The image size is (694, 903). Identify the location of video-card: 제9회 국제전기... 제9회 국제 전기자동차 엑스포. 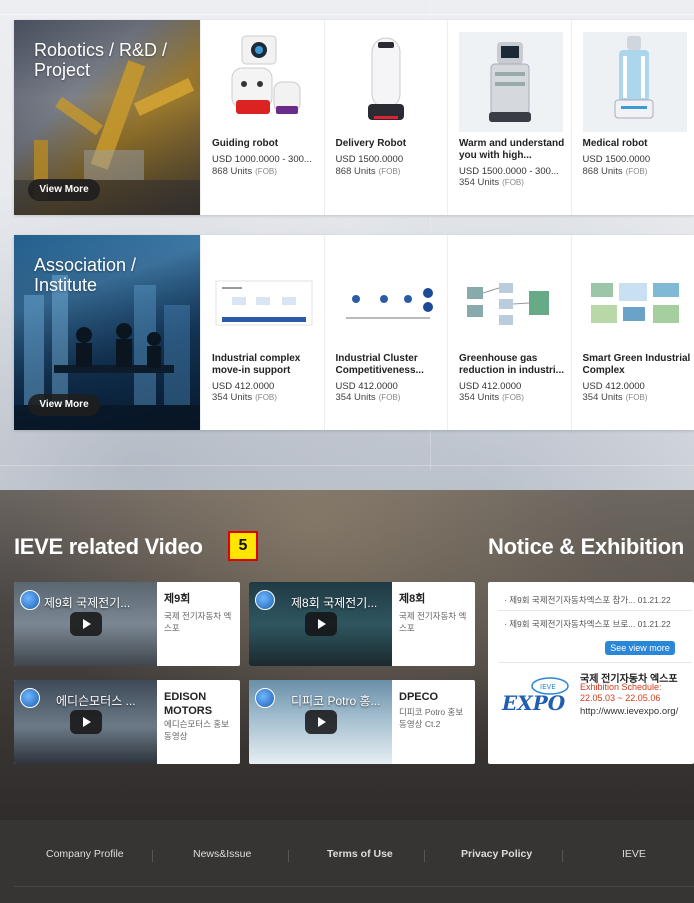
(127, 624).